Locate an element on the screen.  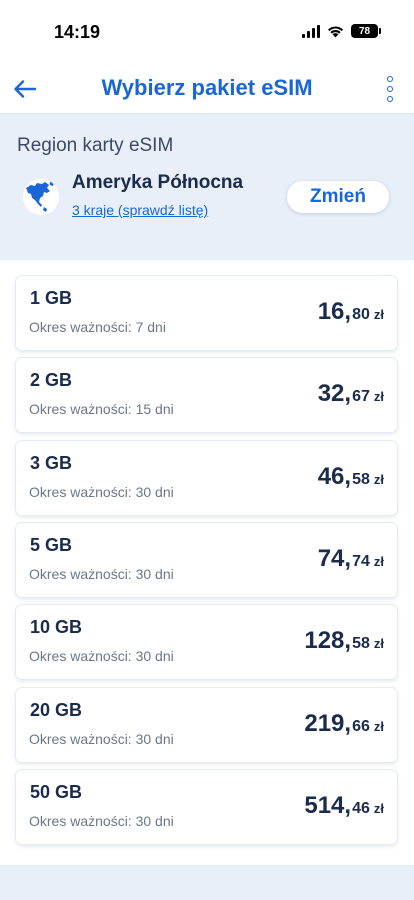
more-options-button is located at coordinates (390, 89).